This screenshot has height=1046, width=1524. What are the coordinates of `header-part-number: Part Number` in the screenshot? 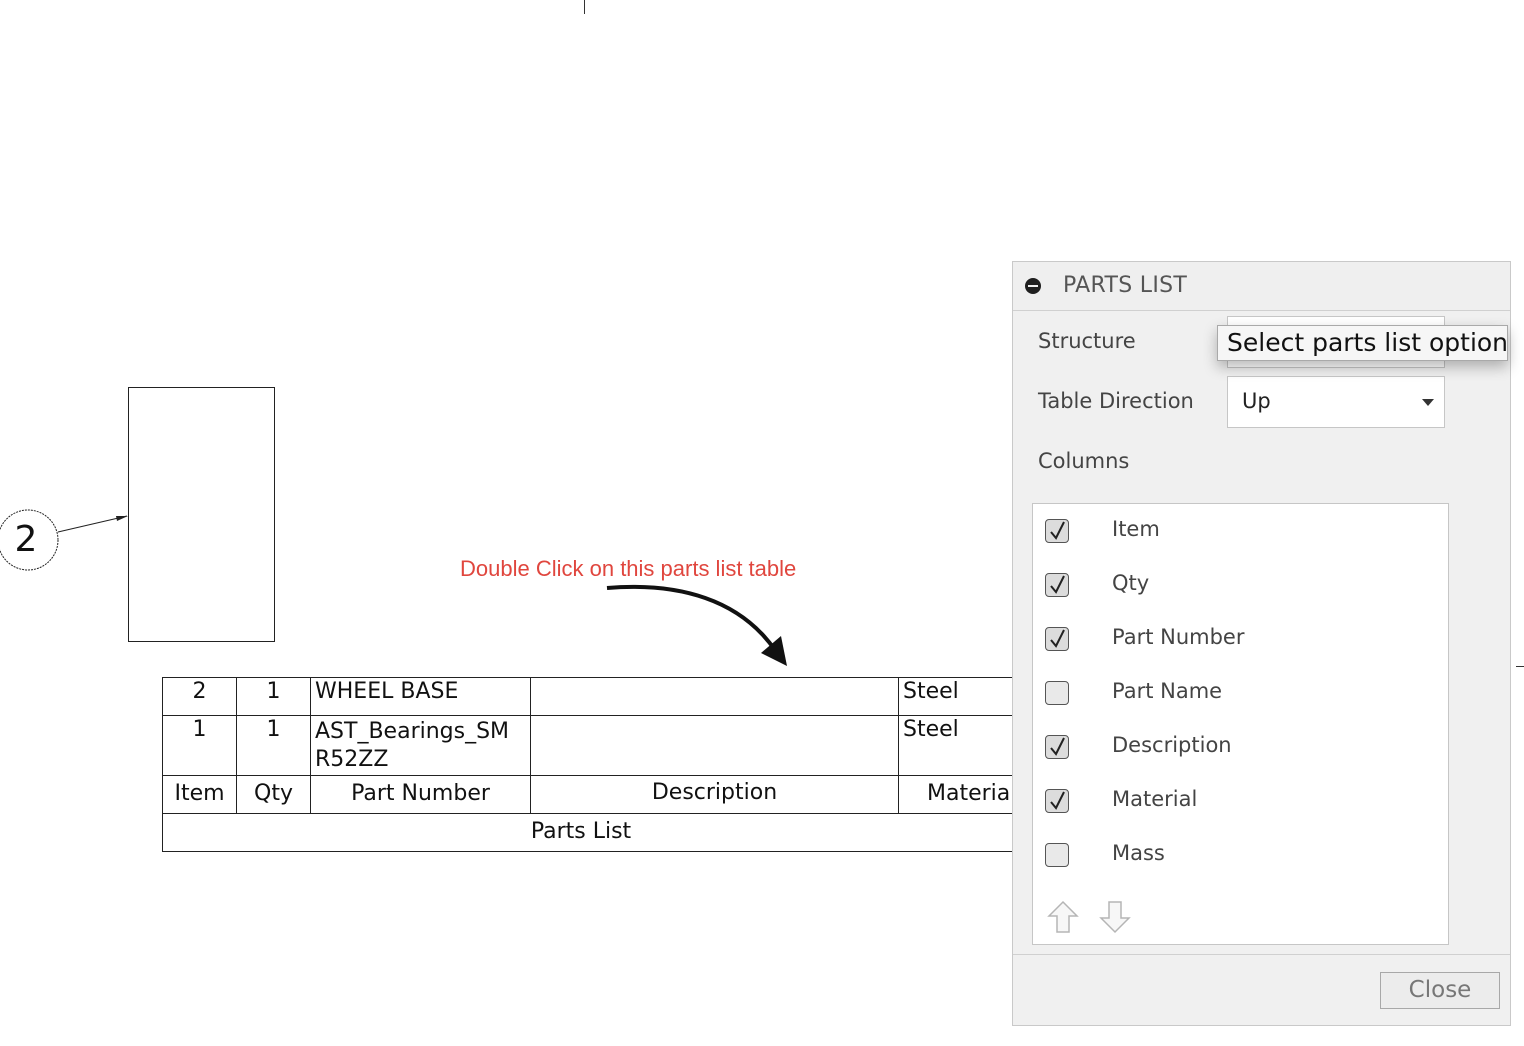 It's located at (420, 794).